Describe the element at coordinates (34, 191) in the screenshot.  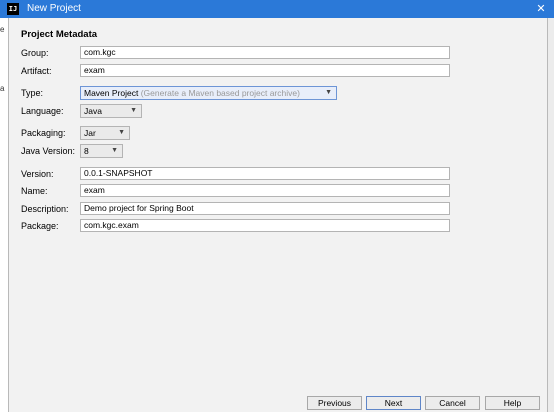
I see `name-label: Name:` at that location.